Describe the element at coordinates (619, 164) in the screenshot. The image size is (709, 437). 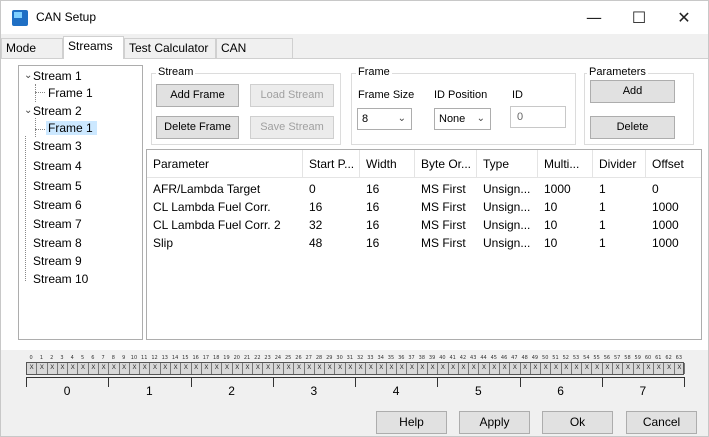
I see `column-header-divider: Divider` at that location.